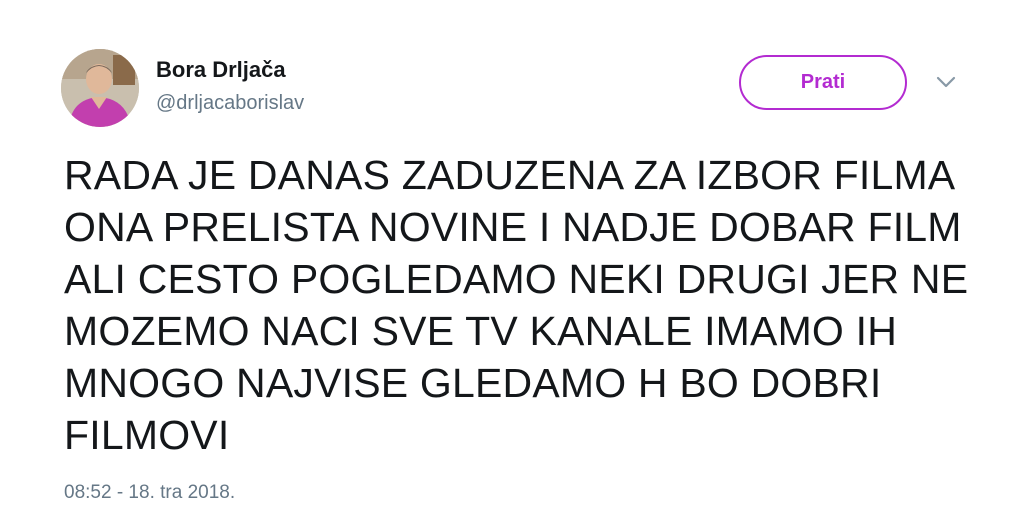  I want to click on display-name: Bora Drljača, so click(221, 70).